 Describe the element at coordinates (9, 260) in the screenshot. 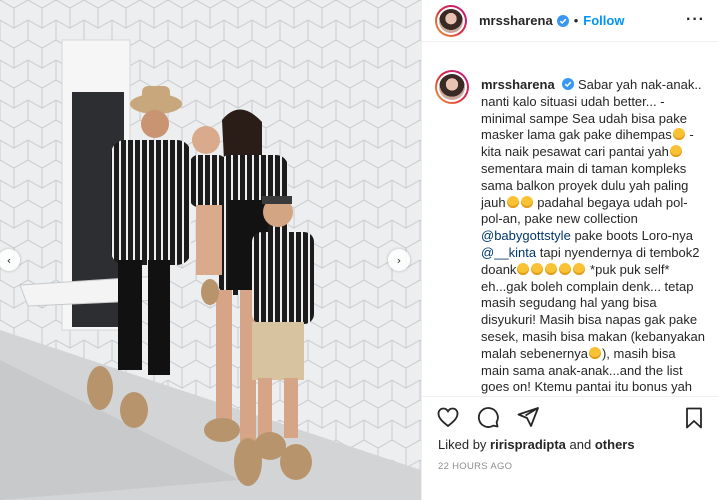

I see `chevron-left-icon: ‹` at that location.